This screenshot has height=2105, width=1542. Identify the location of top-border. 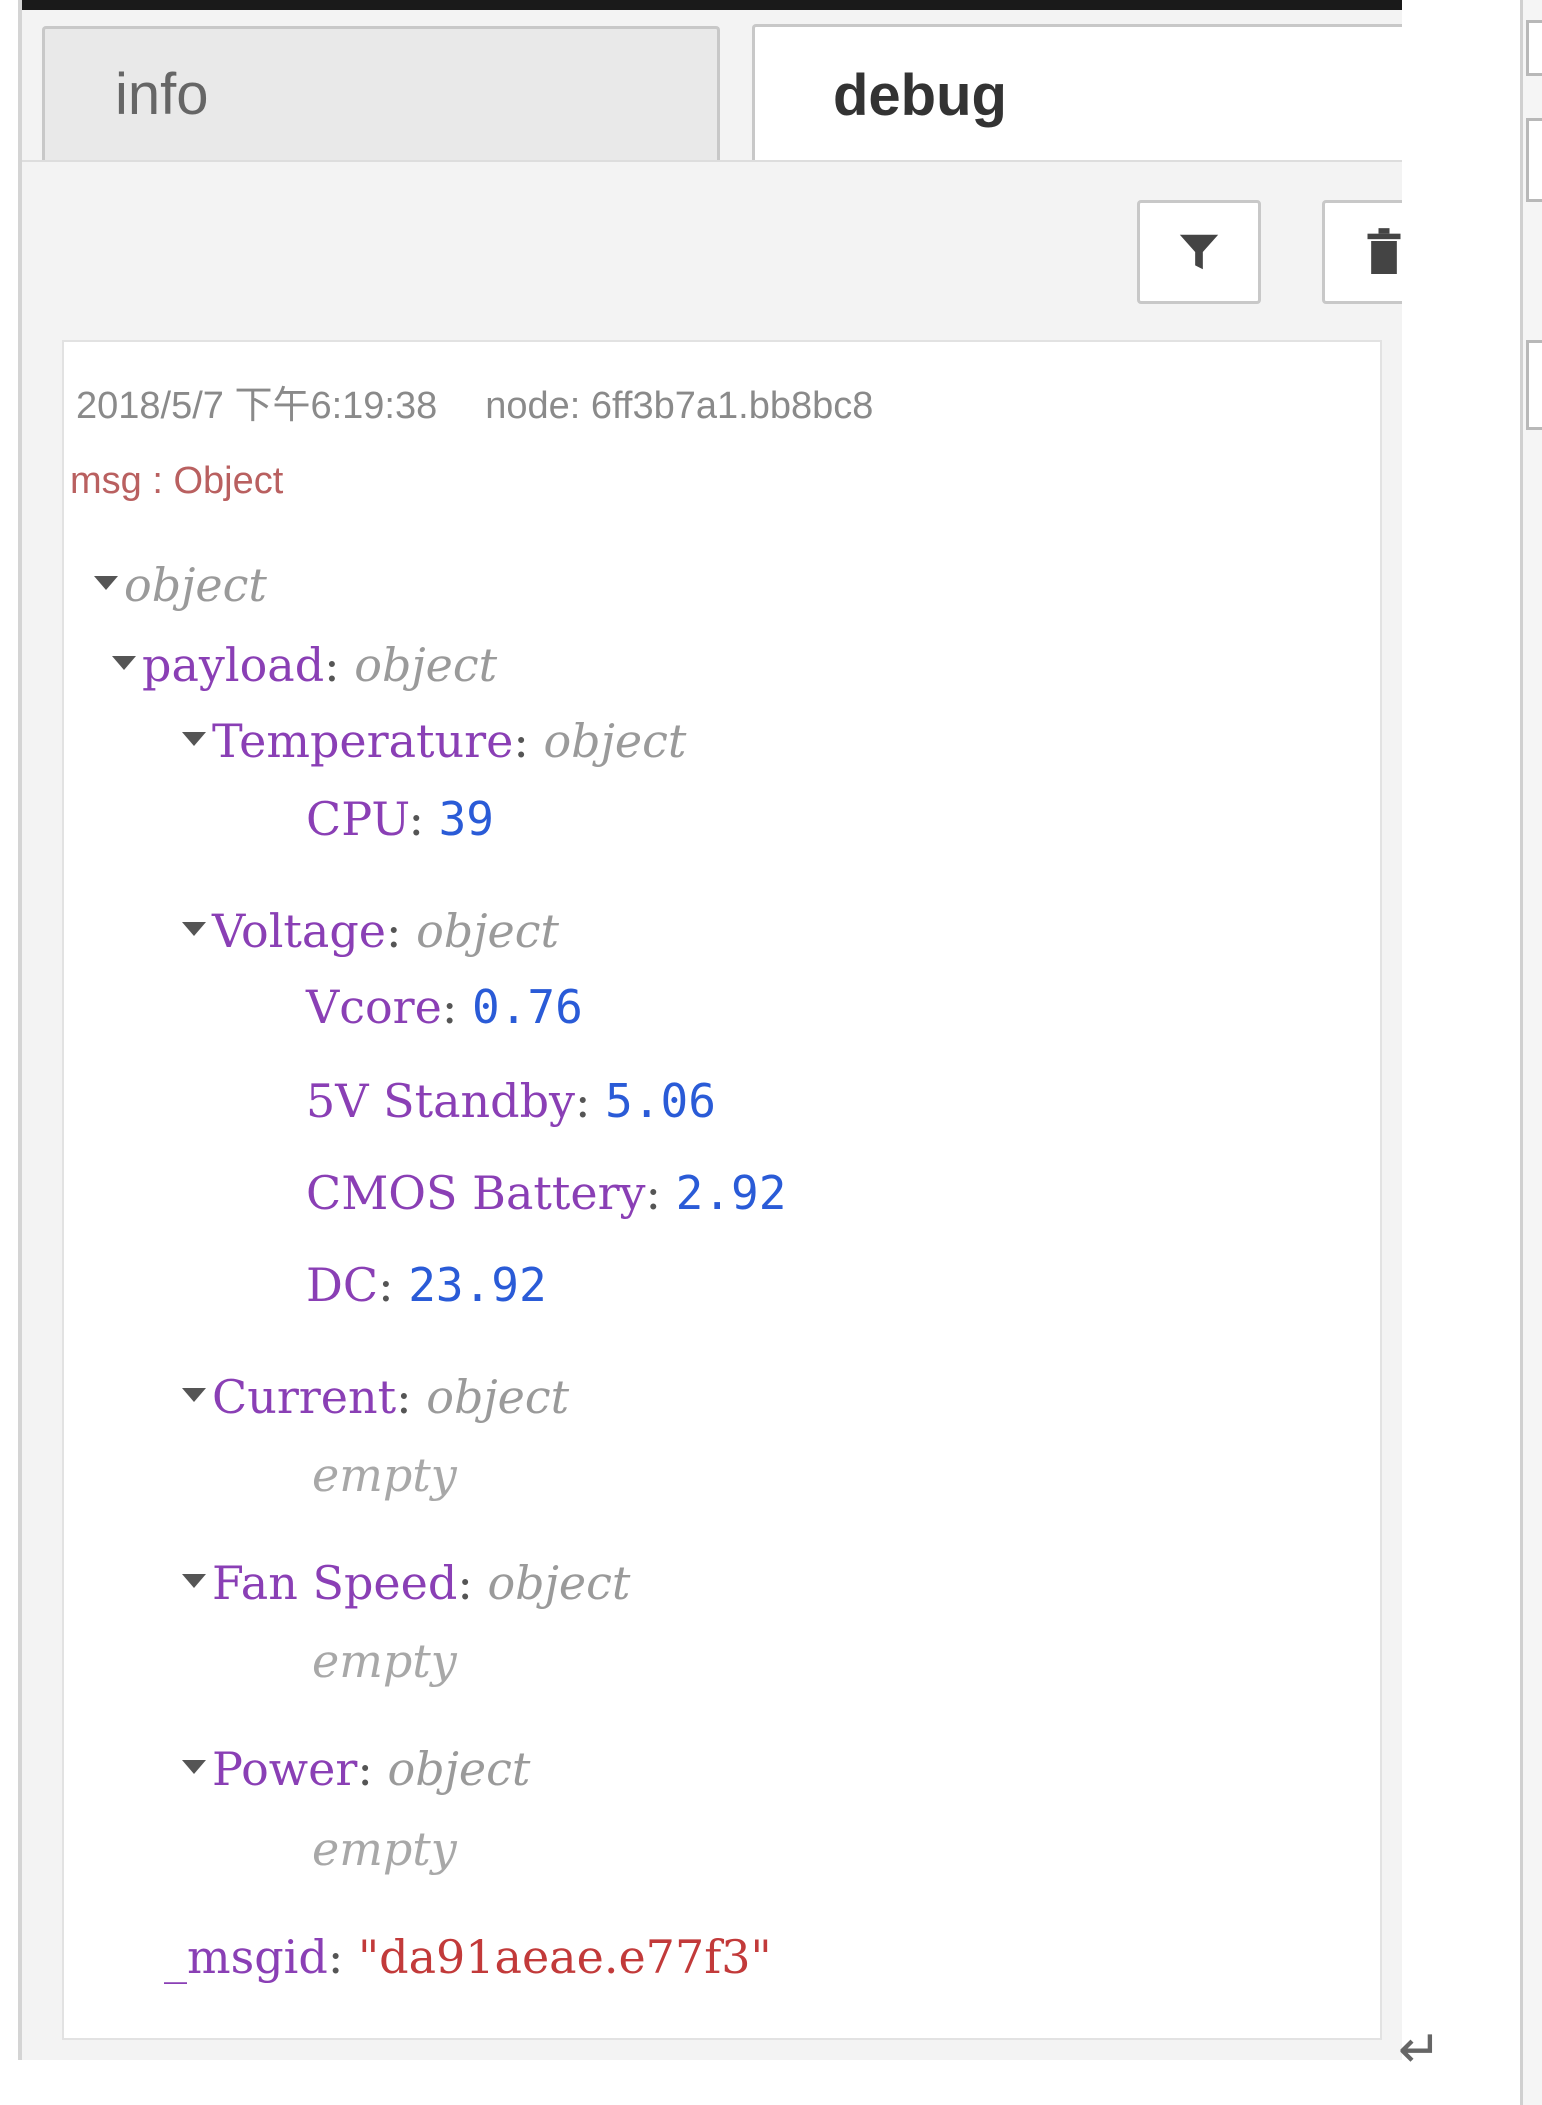
(712, 5).